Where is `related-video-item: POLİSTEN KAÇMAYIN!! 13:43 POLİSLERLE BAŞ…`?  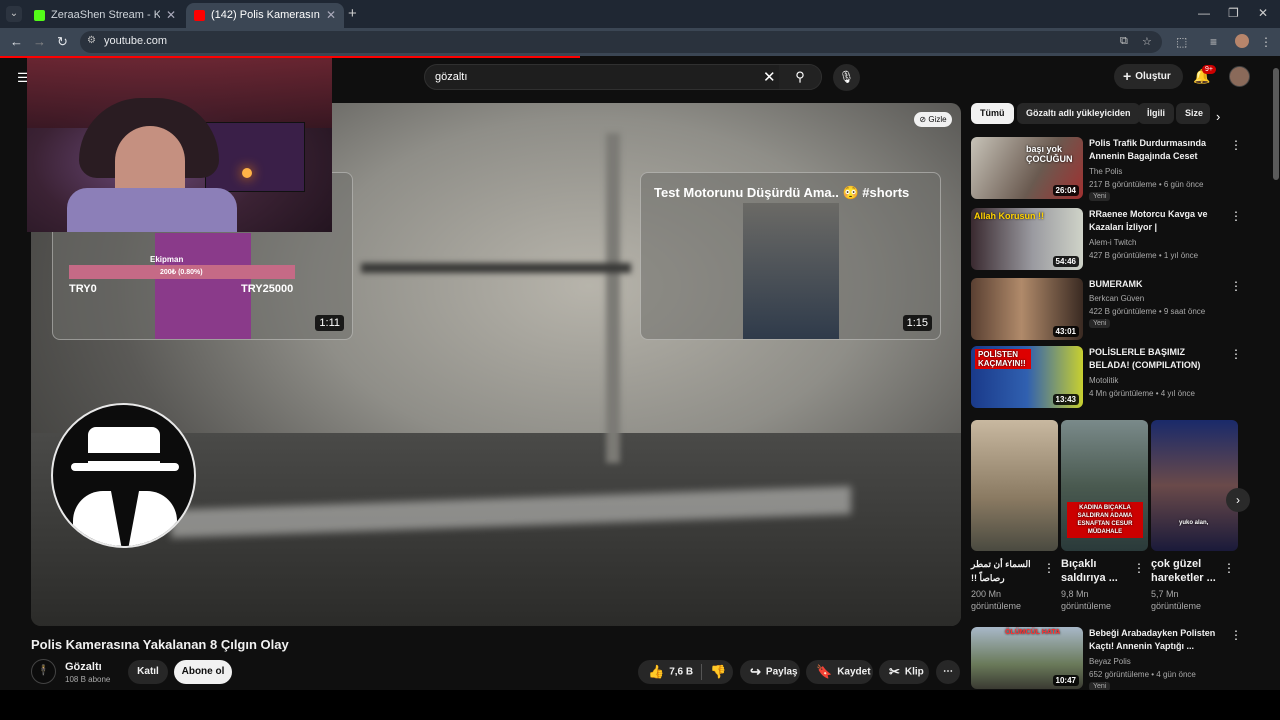 related-video-item: POLİSTEN KAÇMAYIN!! 13:43 POLİSLERLE BAŞ… is located at coordinates (1106, 378).